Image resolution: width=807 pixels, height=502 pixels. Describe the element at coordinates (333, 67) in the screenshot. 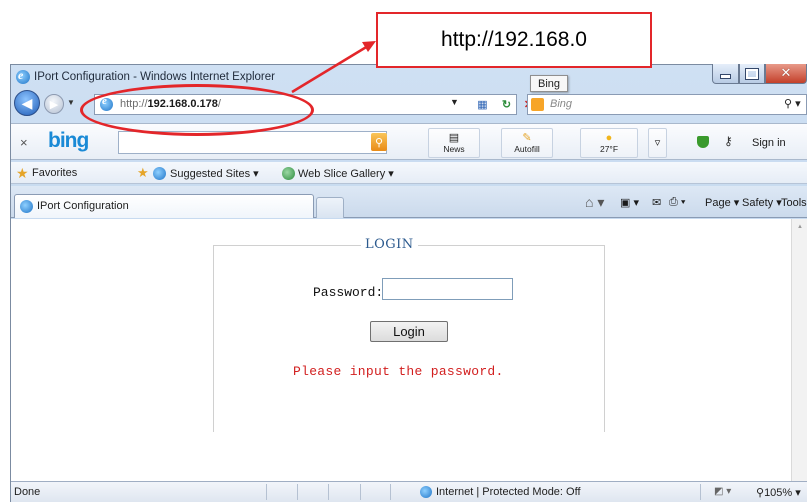

I see `callout-arrow` at that location.